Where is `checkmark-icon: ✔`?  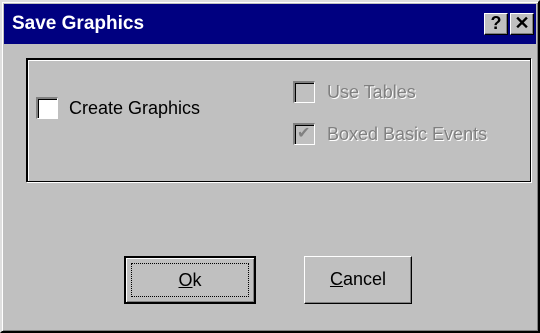
checkmark-icon: ✔ is located at coordinates (304, 133).